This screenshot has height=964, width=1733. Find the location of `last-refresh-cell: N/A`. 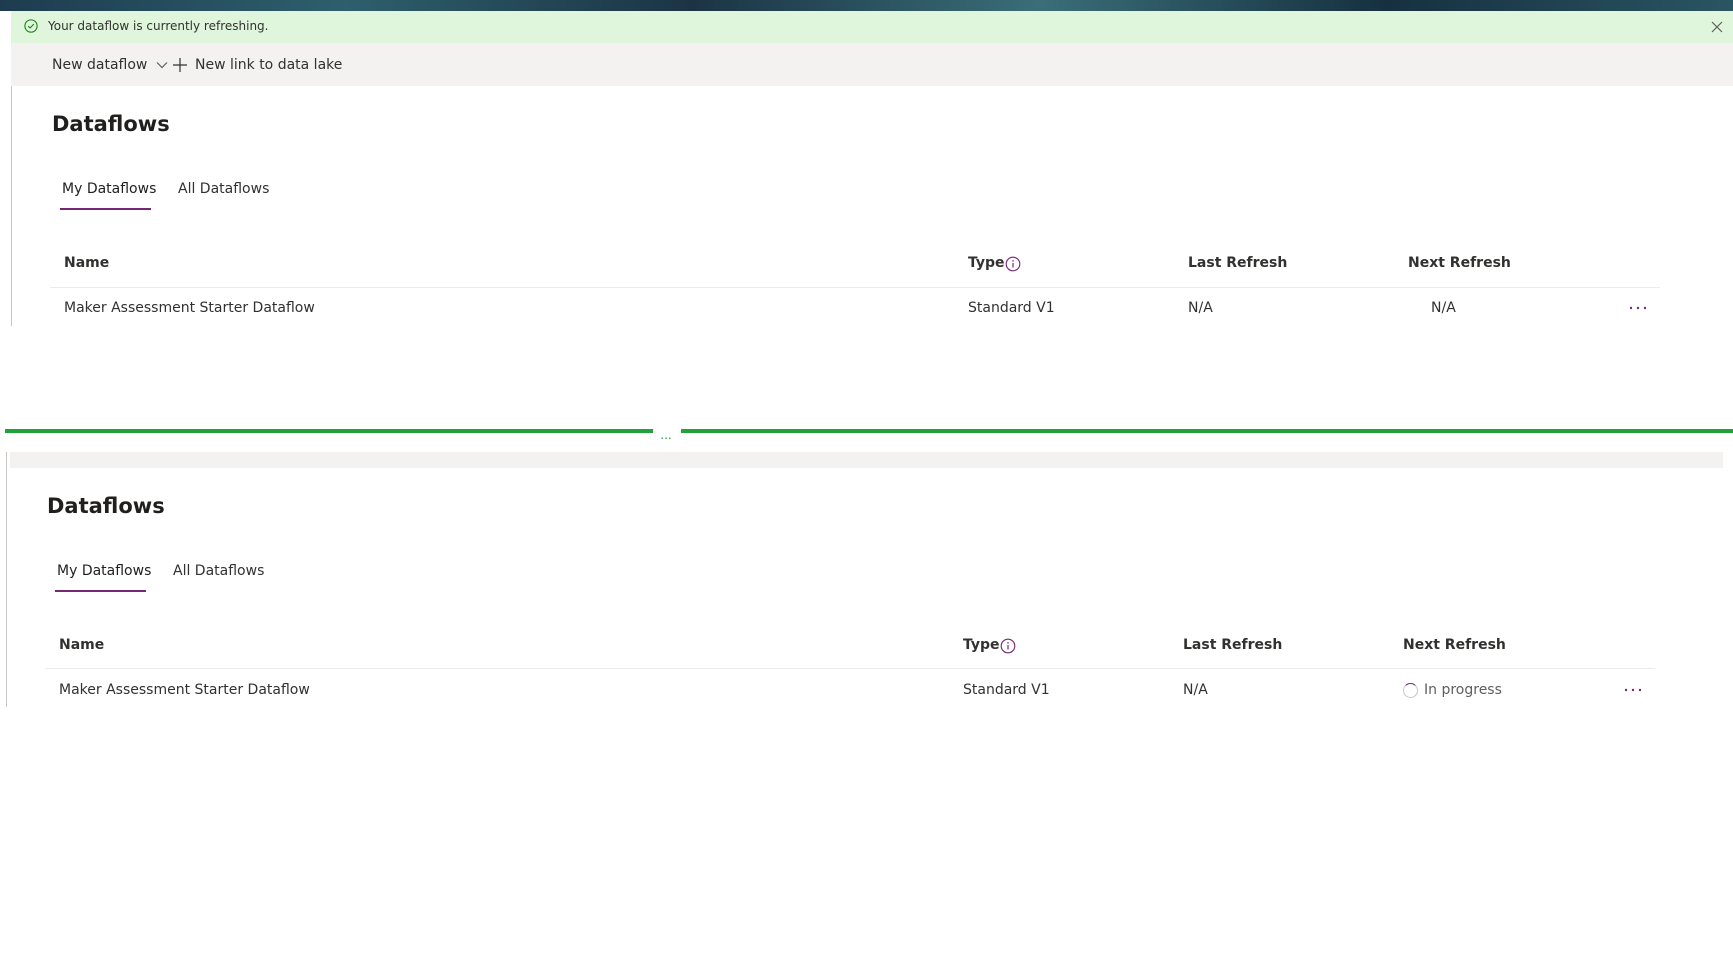

last-refresh-cell: N/A is located at coordinates (1200, 308).